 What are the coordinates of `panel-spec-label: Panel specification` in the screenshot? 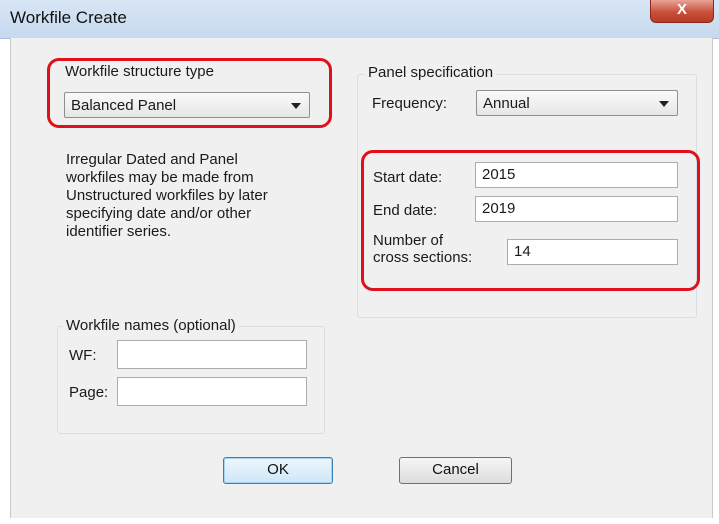 It's located at (431, 72).